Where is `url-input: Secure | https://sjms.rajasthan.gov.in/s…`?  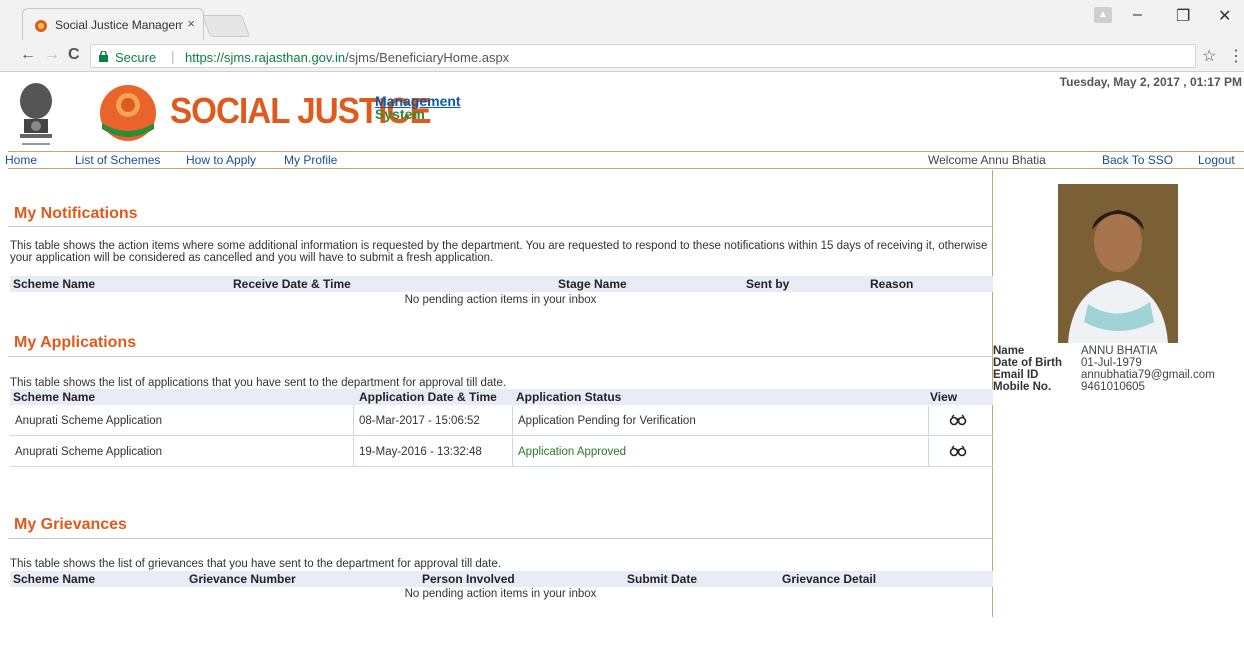 url-input: Secure | https://sjms.rajasthan.gov.in/s… is located at coordinates (643, 56).